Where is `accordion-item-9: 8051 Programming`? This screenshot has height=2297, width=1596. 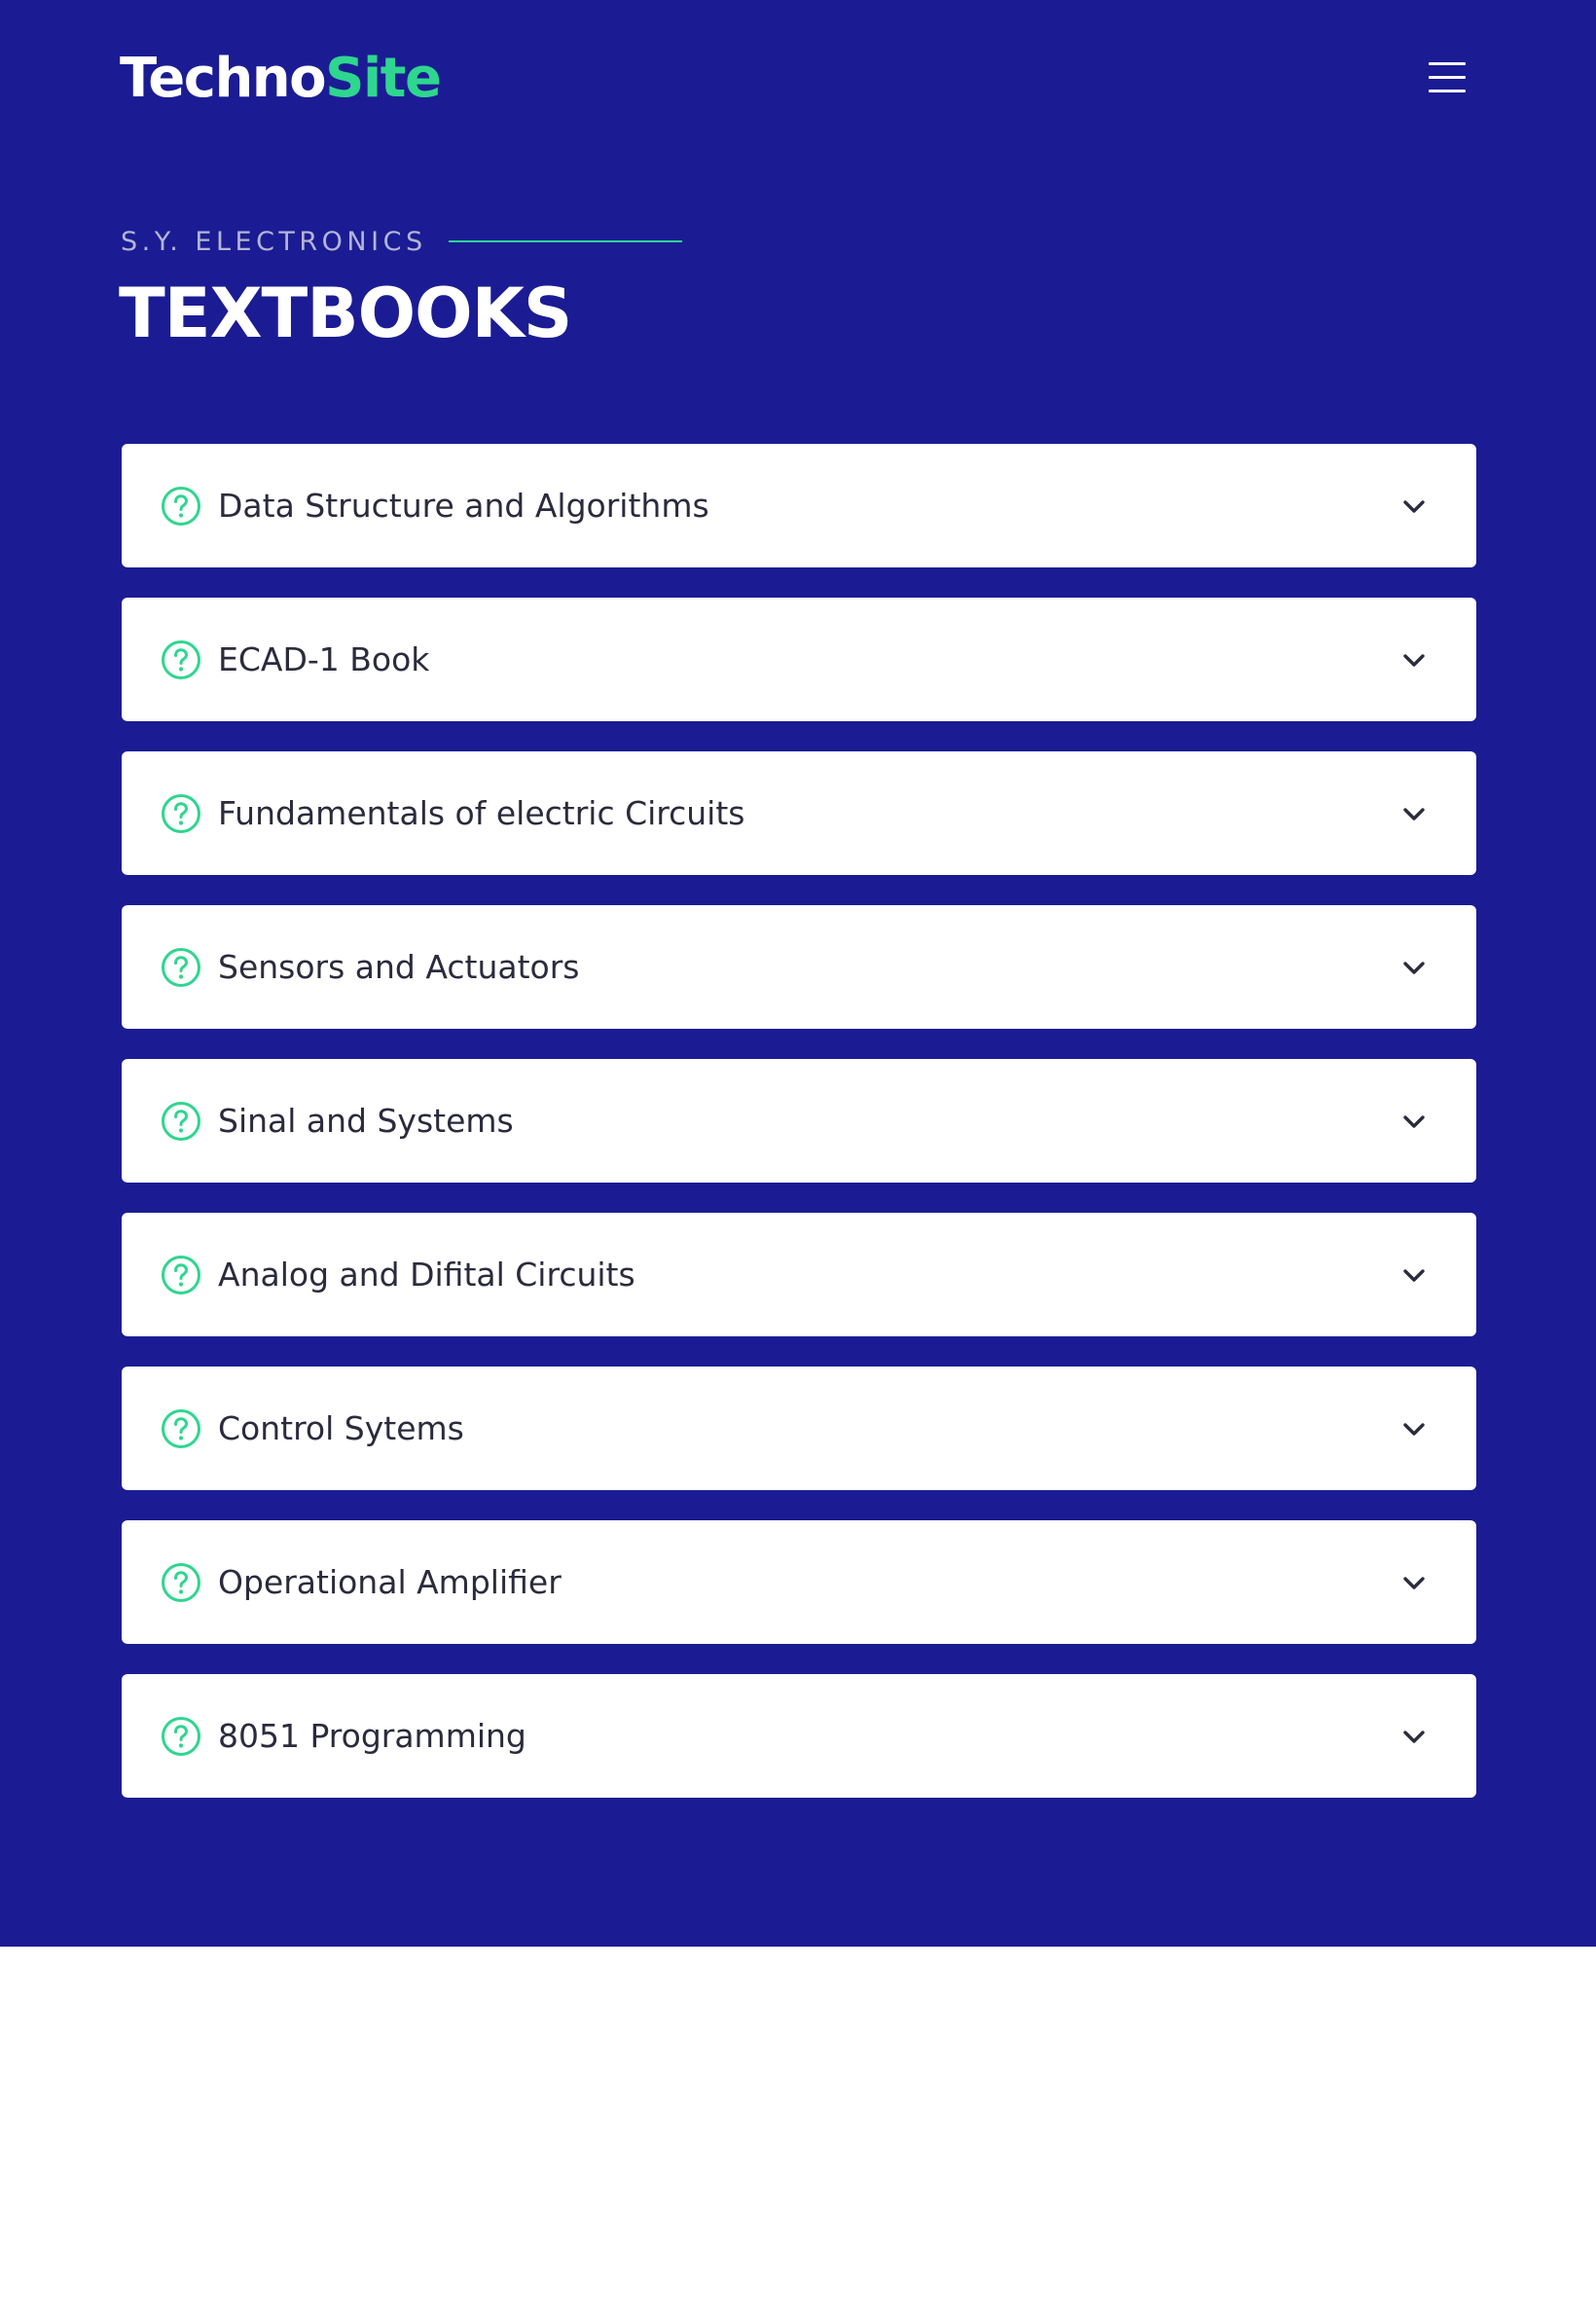
accordion-item-9: 8051 Programming is located at coordinates (799, 1736).